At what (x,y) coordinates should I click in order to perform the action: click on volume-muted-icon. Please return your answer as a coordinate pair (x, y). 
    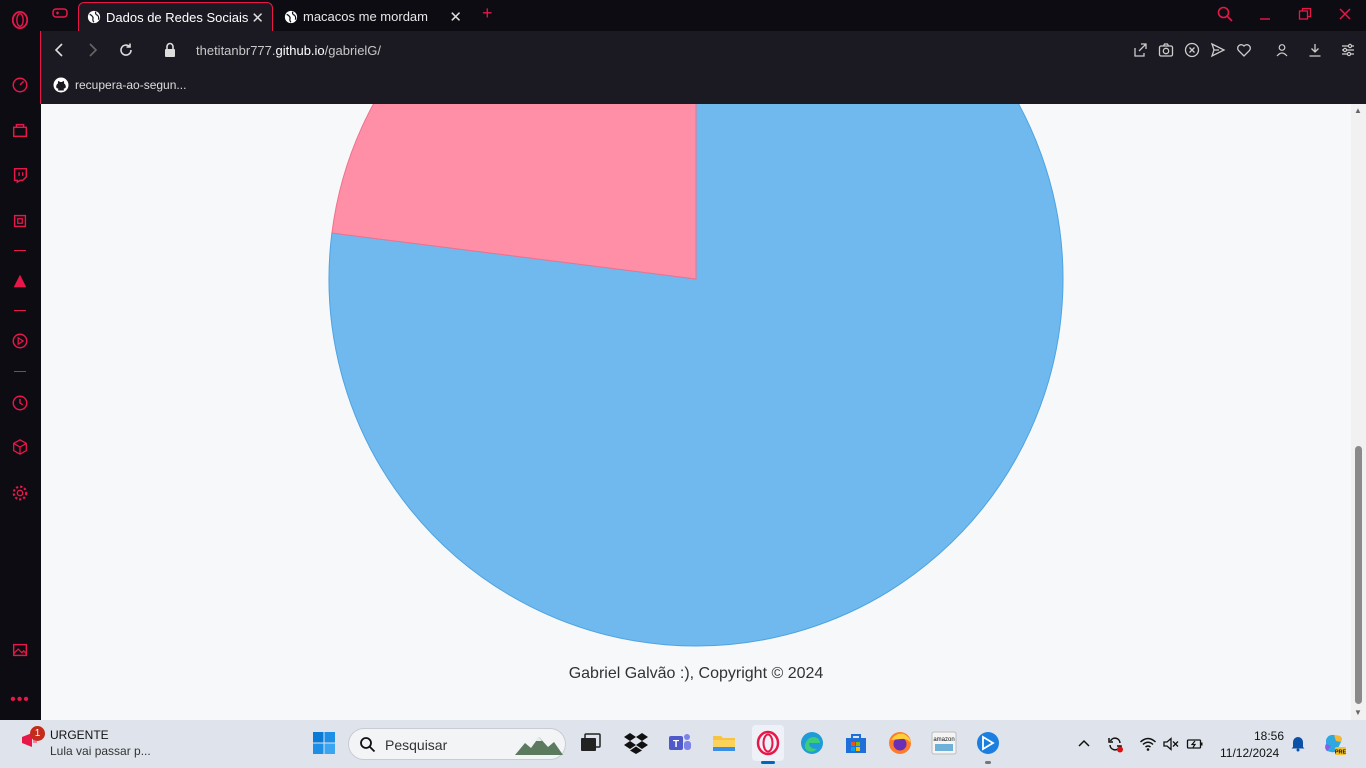
    Looking at the image, I should click on (1171, 744).